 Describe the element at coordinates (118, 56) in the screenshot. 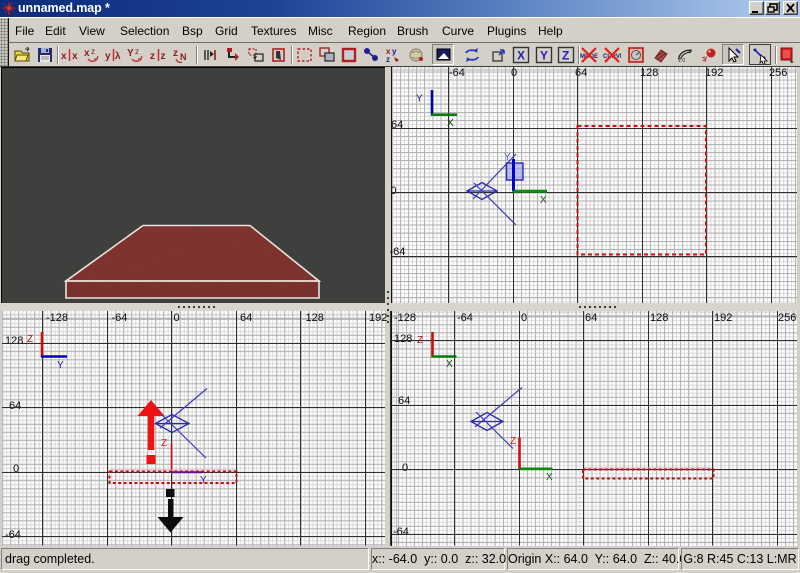

I see `svg-text: λ` at that location.